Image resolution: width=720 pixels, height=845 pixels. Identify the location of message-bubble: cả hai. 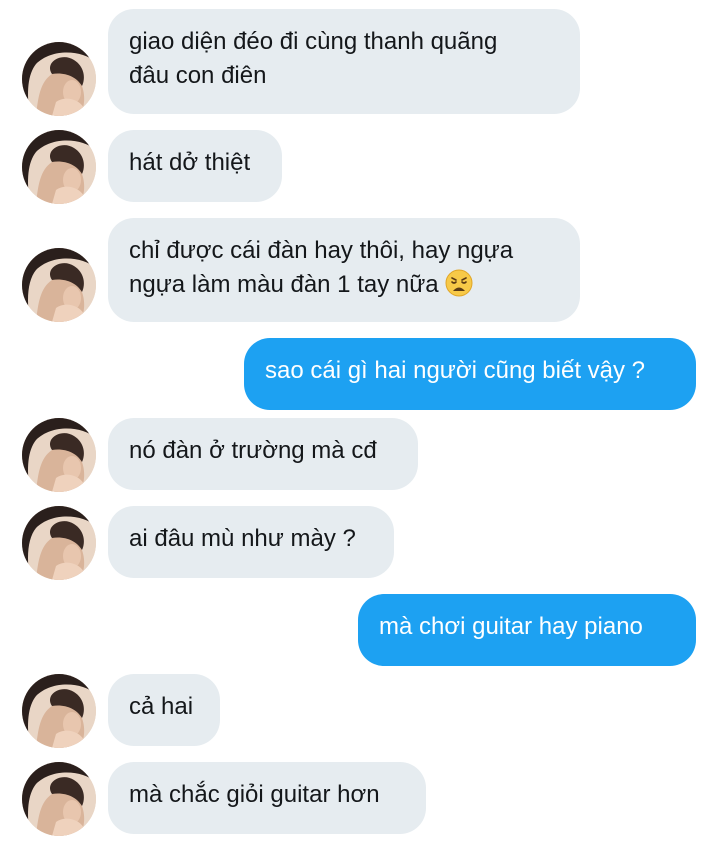
(164, 710).